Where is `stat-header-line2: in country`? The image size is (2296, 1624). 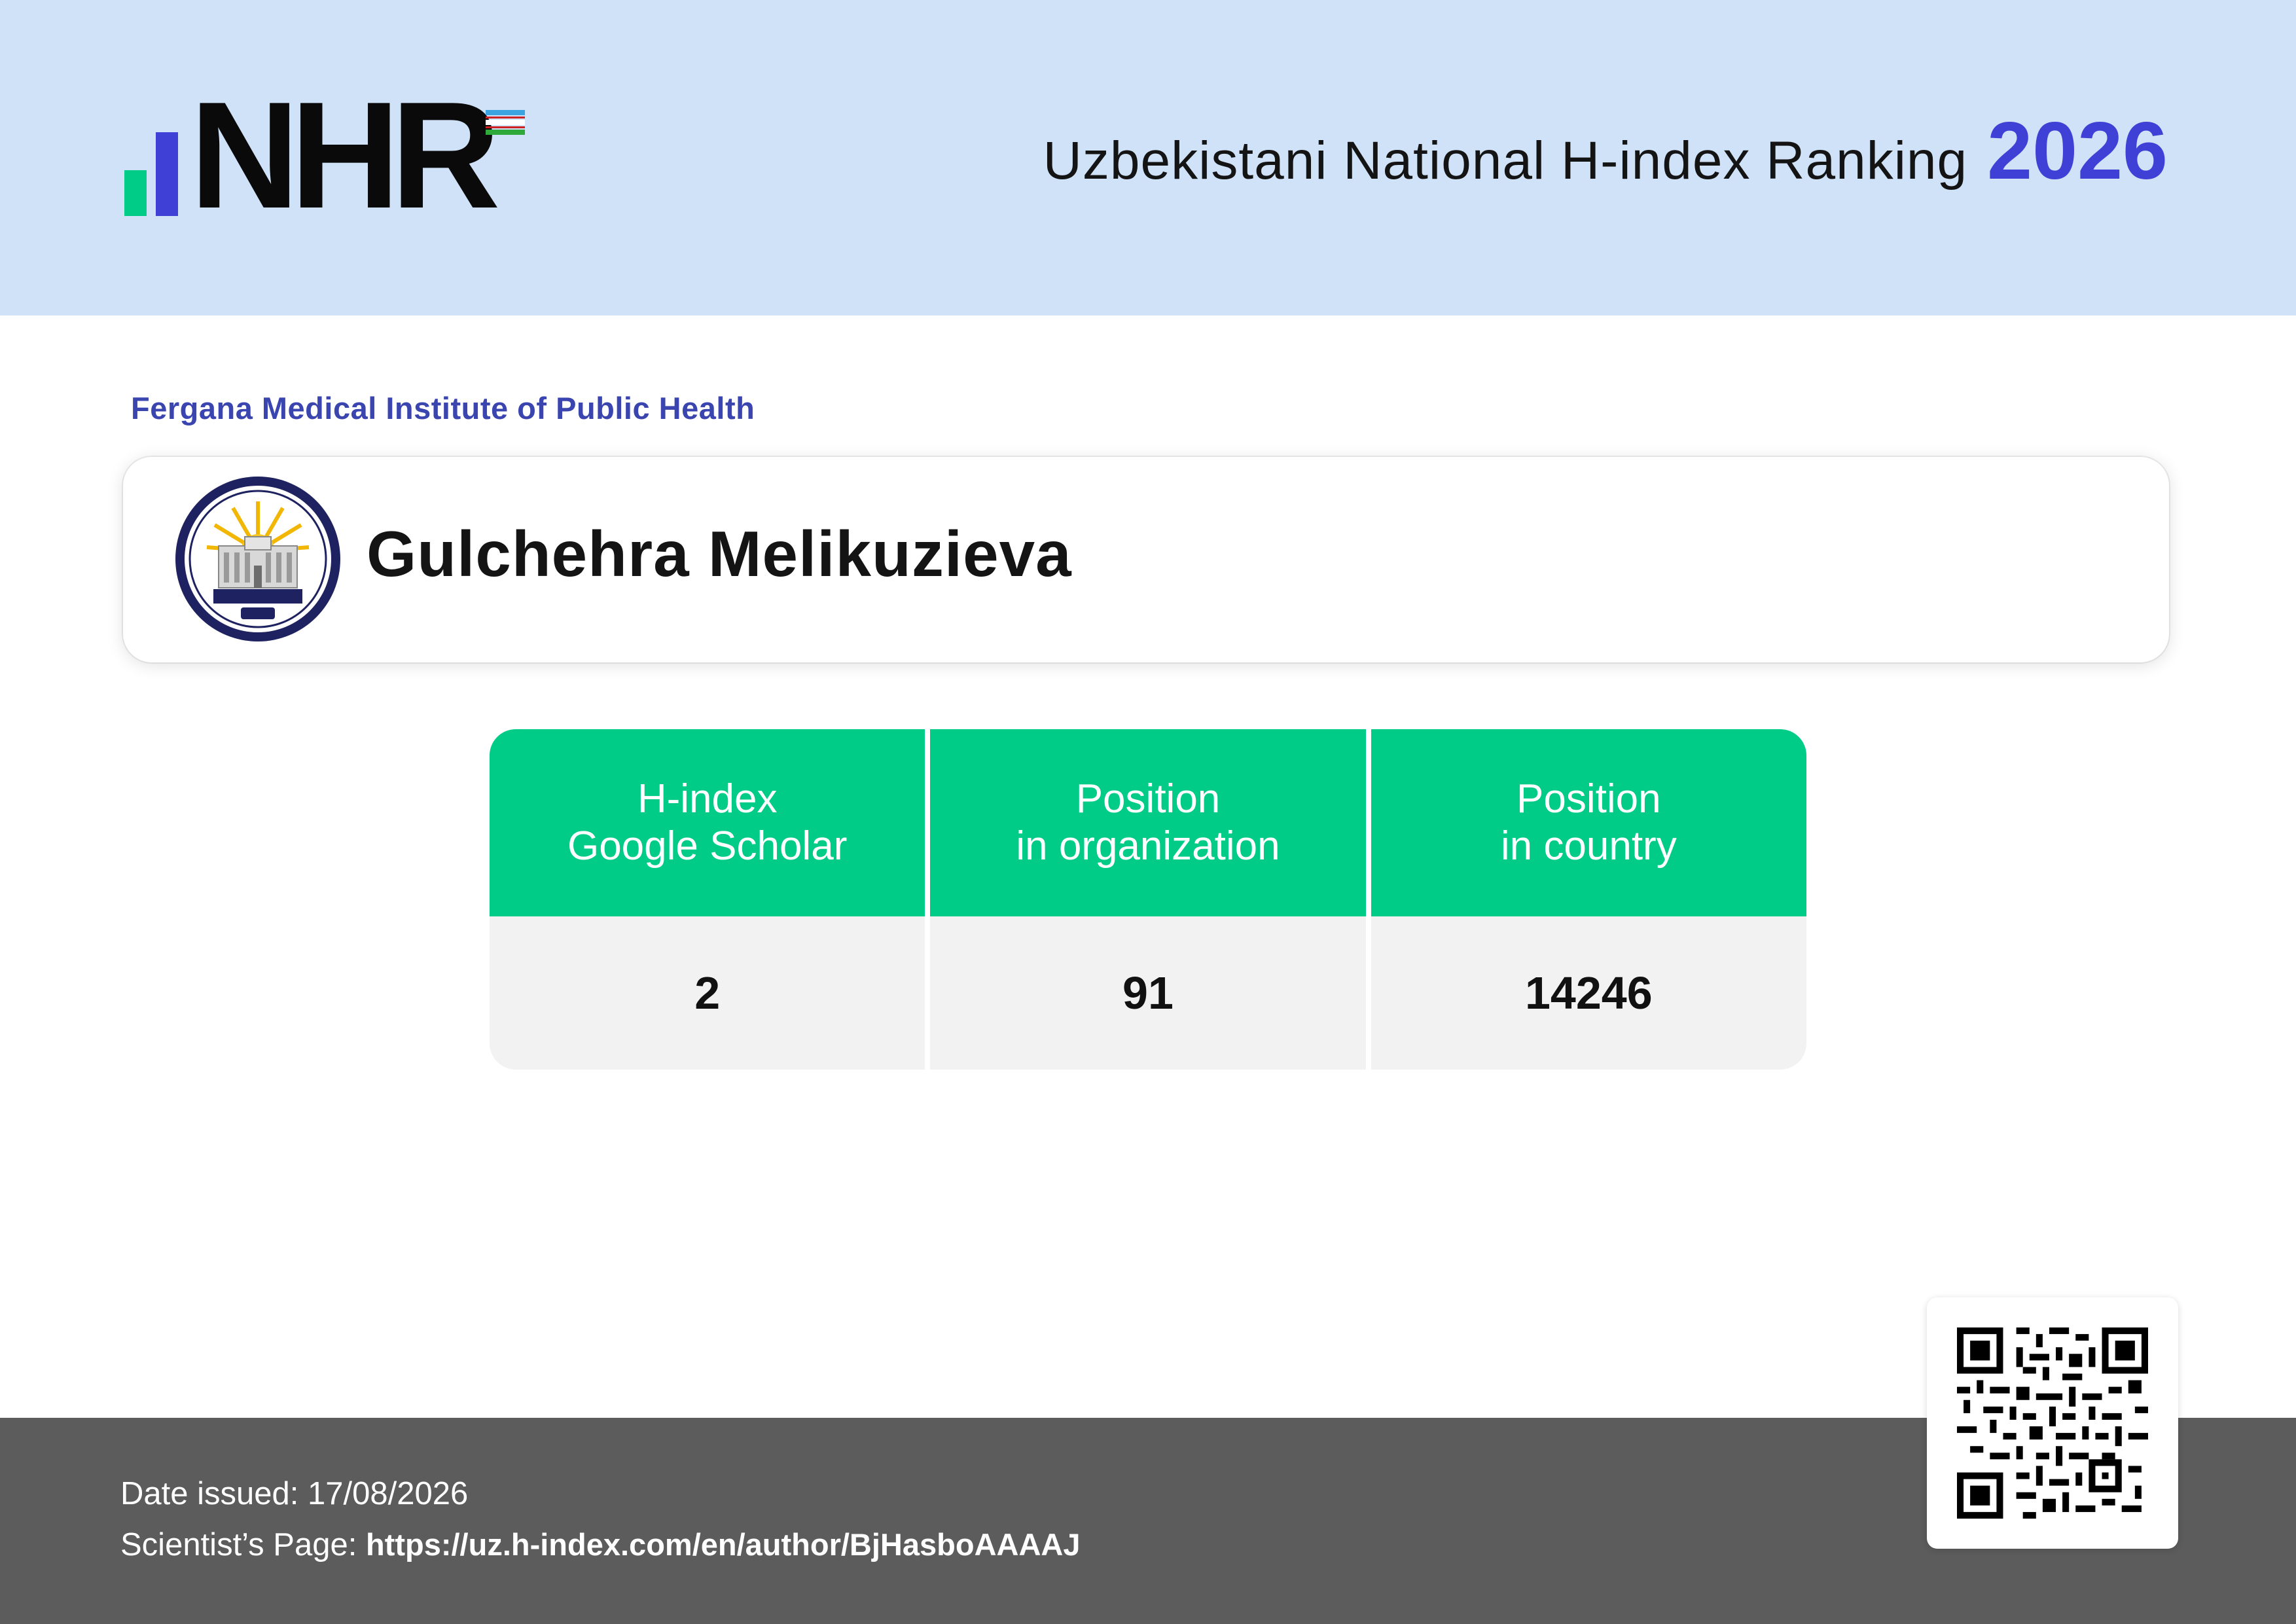 stat-header-line2: in country is located at coordinates (1588, 846).